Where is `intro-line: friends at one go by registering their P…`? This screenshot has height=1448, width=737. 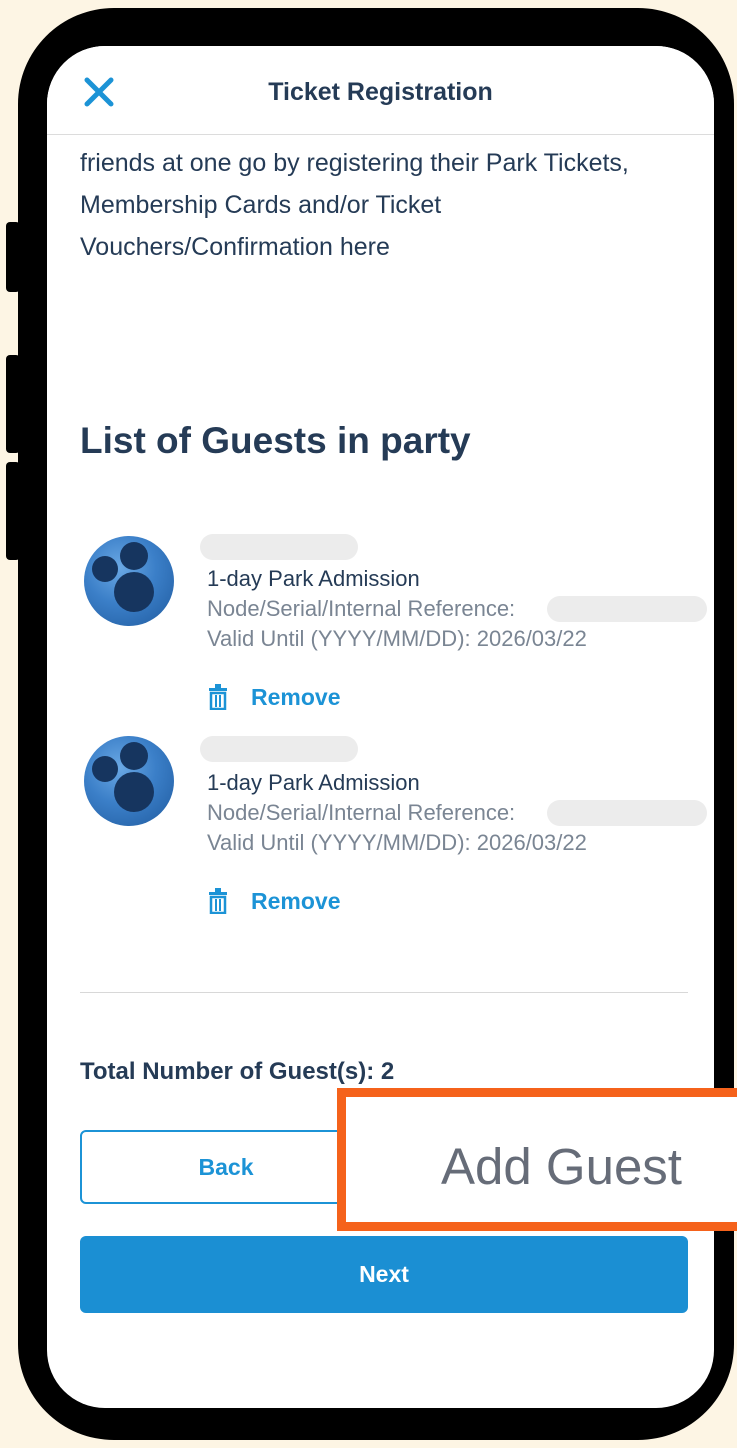
intro-line: friends at one go by registering their P… is located at coordinates (354, 163).